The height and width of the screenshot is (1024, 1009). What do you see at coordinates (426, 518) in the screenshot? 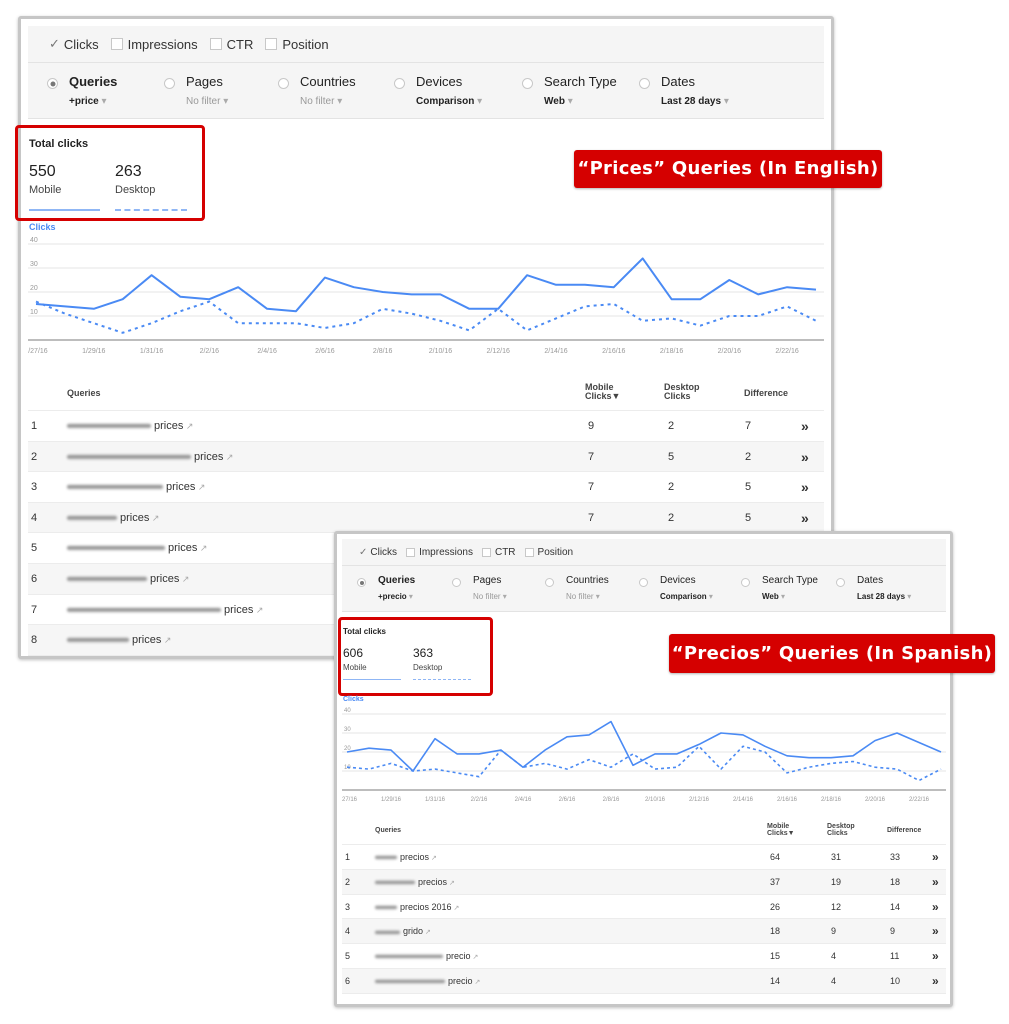
I see `table-row: 4 prices ↗ 7 2 5 »` at bounding box center [426, 518].